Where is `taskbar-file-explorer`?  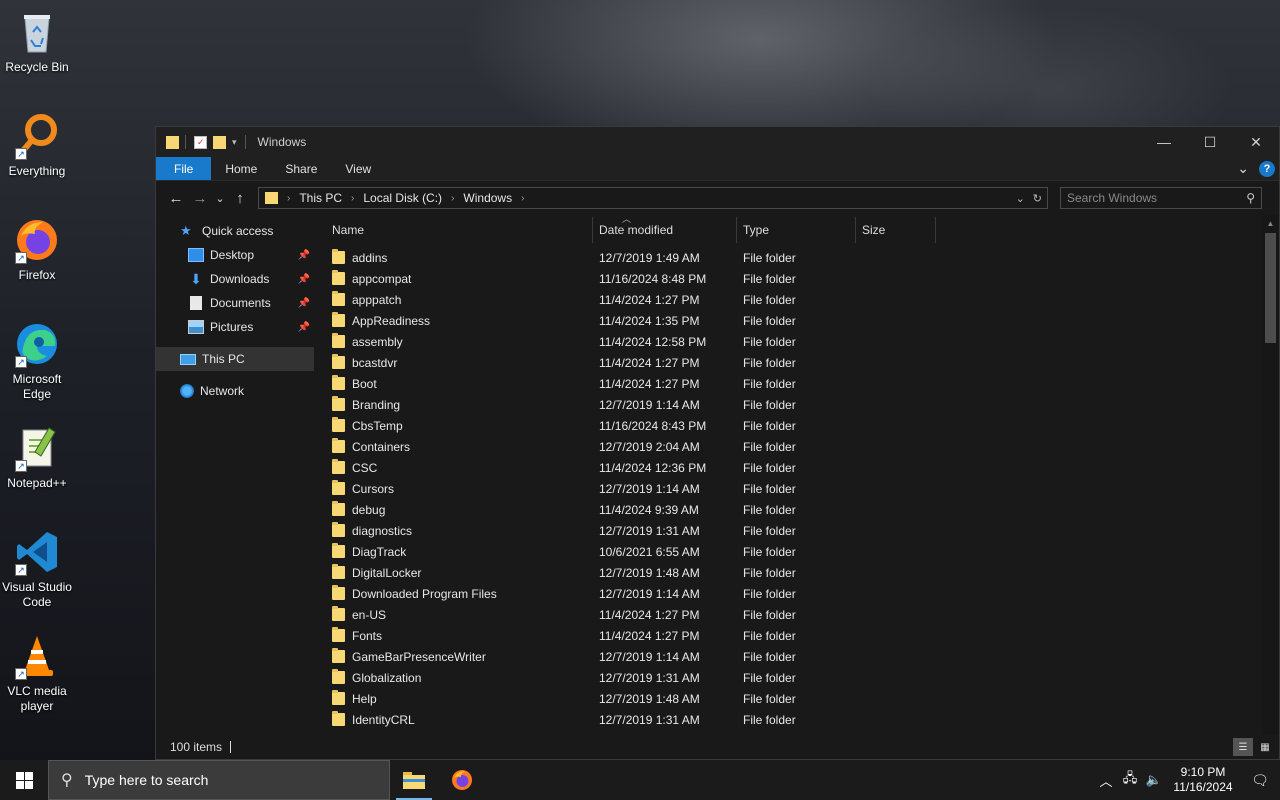 taskbar-file-explorer is located at coordinates (414, 780).